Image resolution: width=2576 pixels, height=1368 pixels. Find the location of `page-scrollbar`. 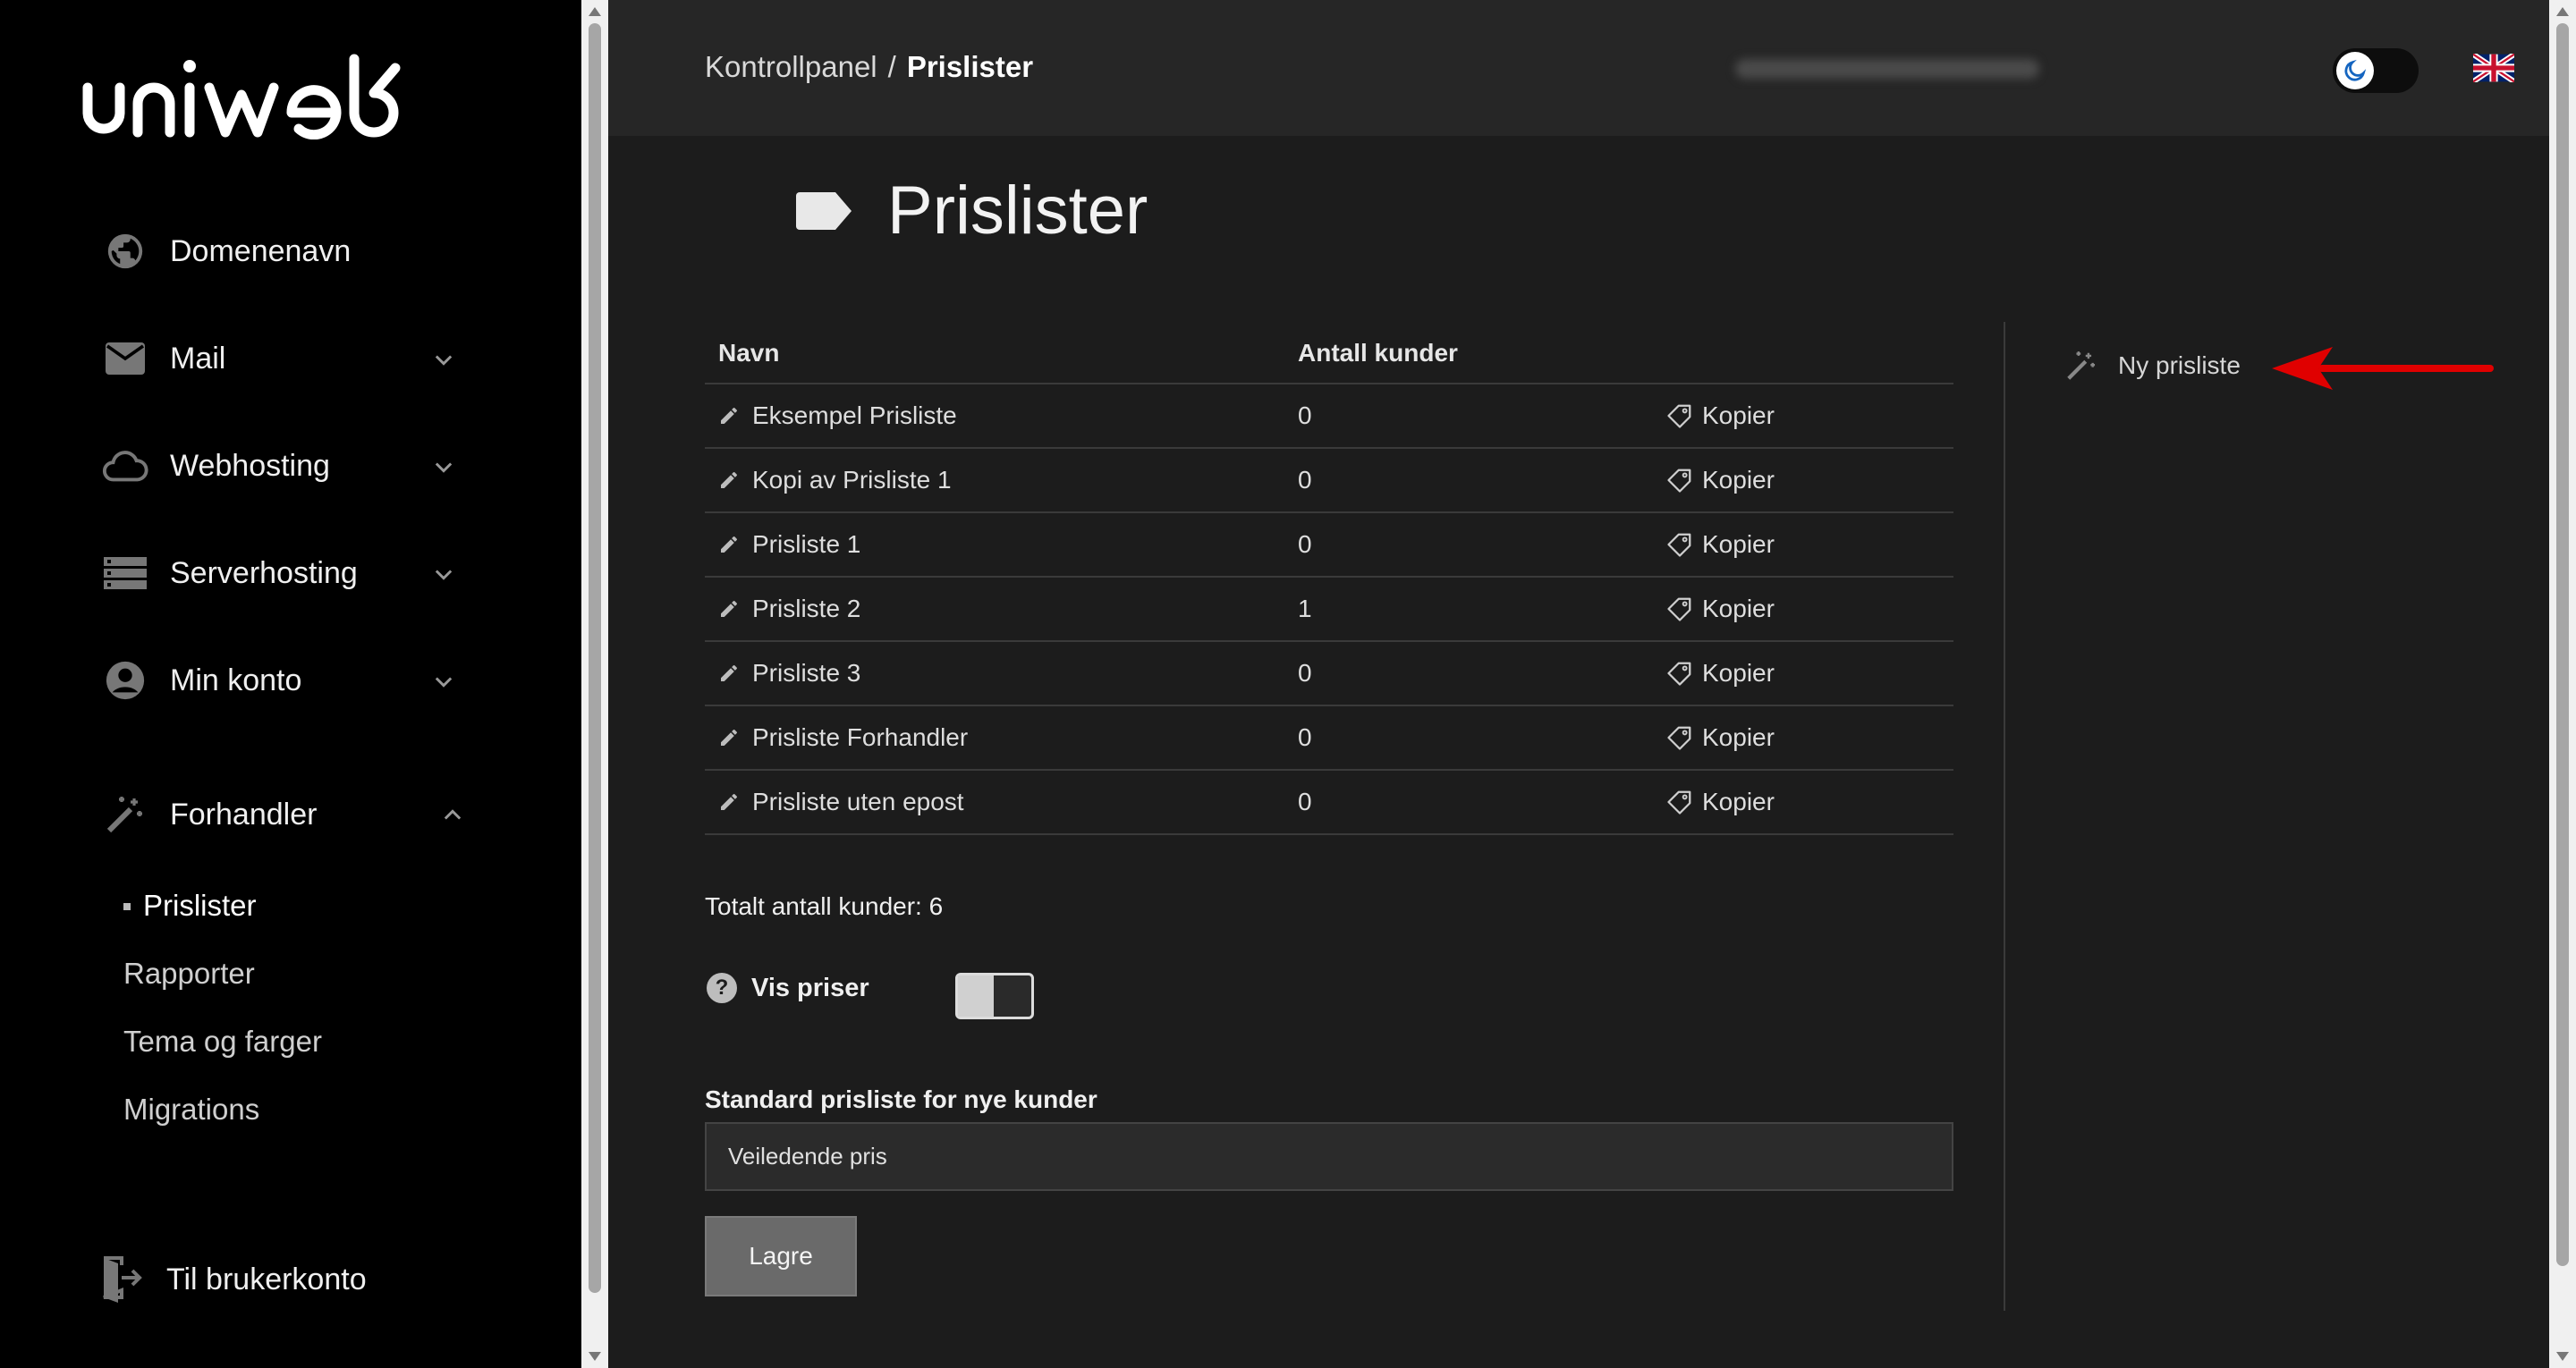

page-scrollbar is located at coordinates (2562, 684).